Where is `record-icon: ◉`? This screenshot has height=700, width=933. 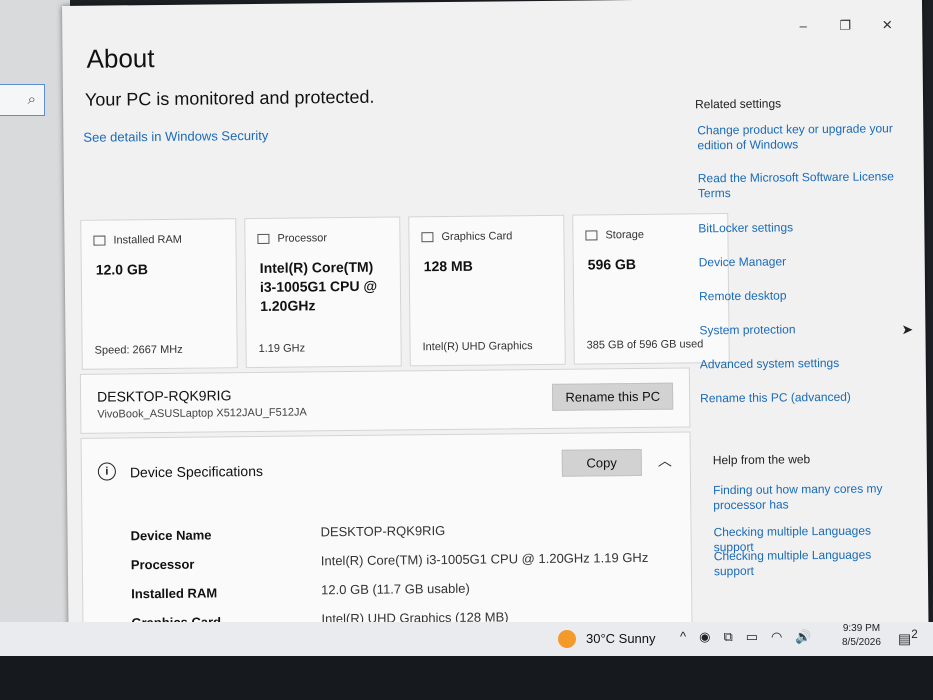
record-icon: ◉ is located at coordinates (704, 637).